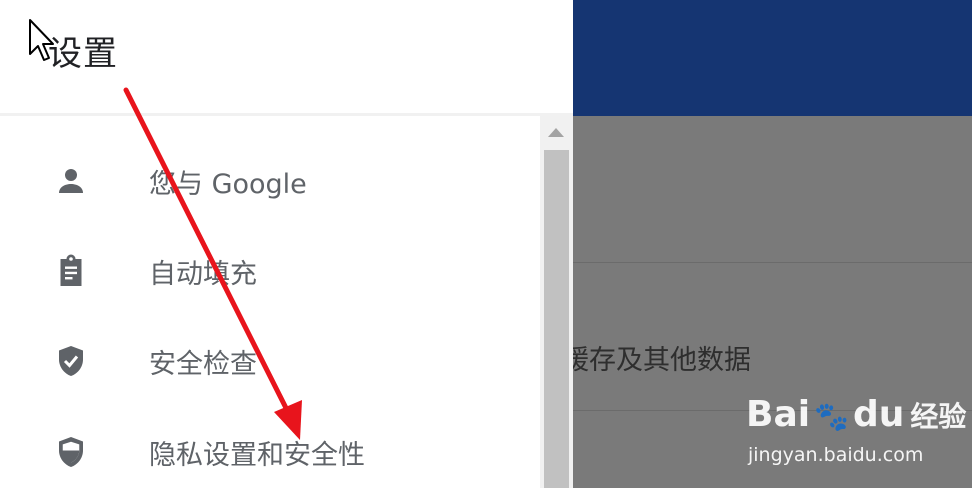 This screenshot has width=972, height=488. What do you see at coordinates (772, 58) in the screenshot?
I see `app-header-bar` at bounding box center [772, 58].